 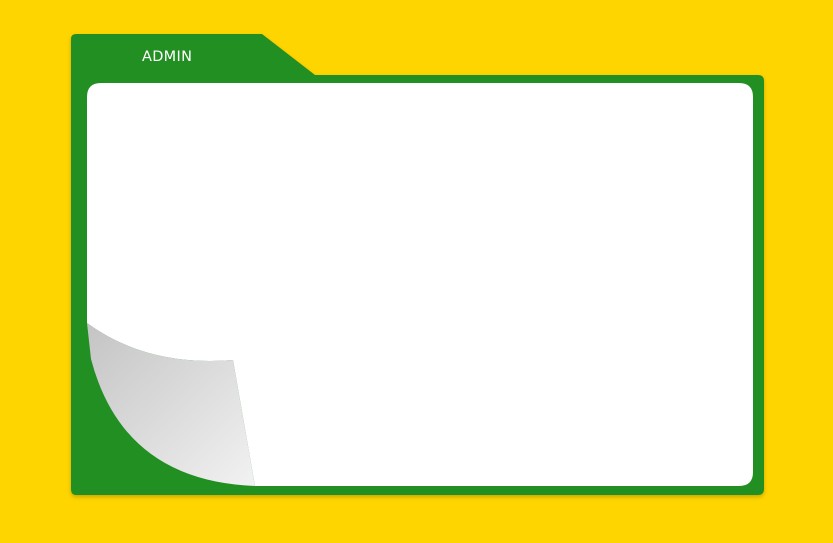 What do you see at coordinates (167, 57) in the screenshot?
I see `folder-tab-label: ADMIN` at bounding box center [167, 57].